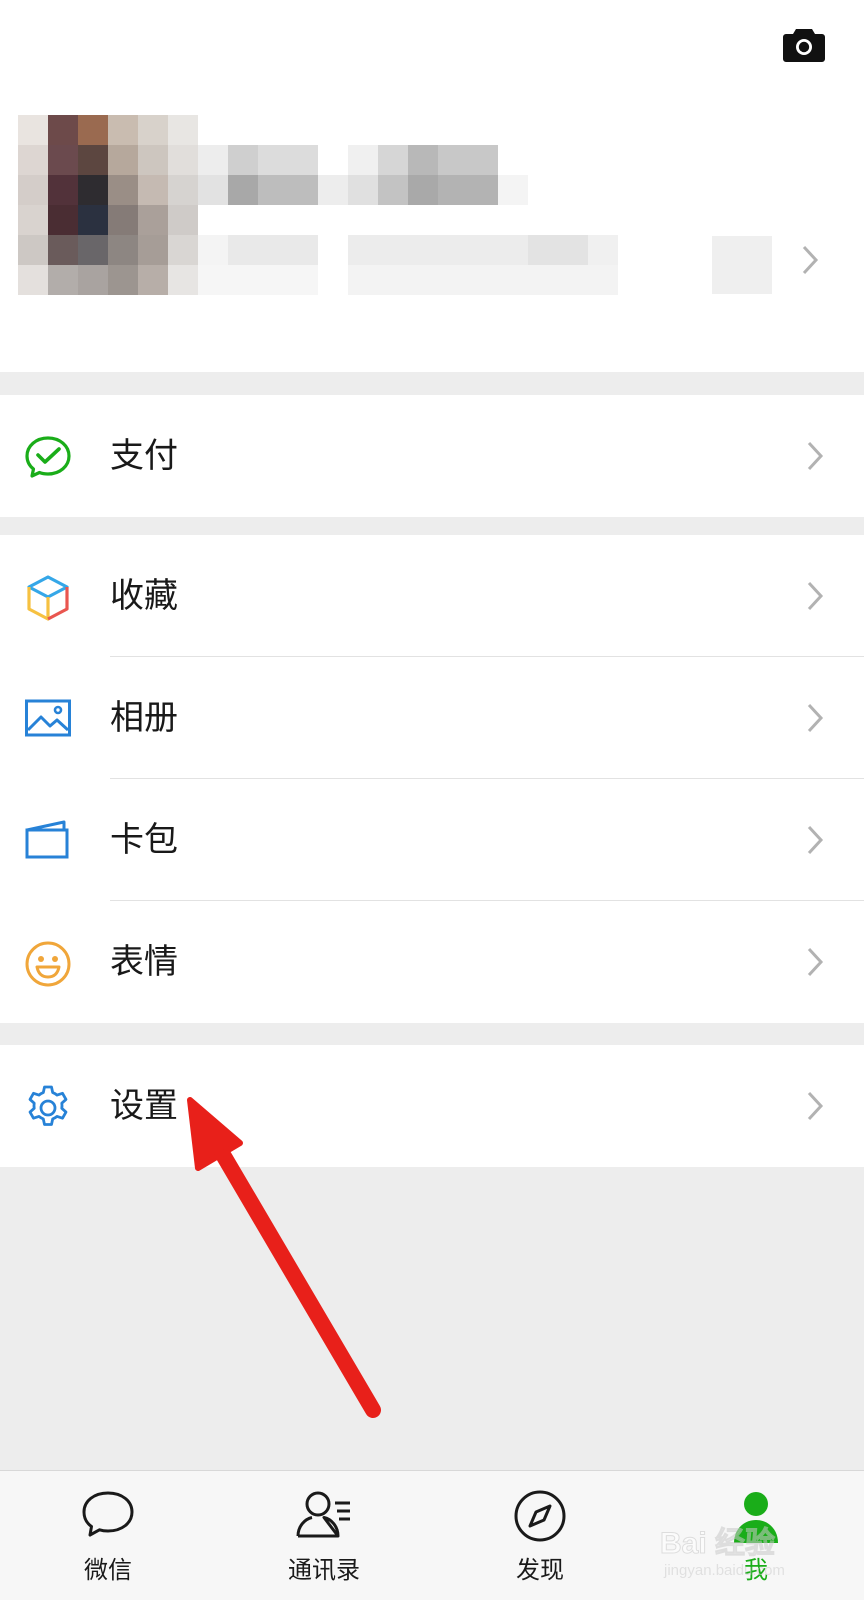 This screenshot has width=864, height=1600. Describe the element at coordinates (48, 963) in the screenshot. I see `smiley-icon` at that location.